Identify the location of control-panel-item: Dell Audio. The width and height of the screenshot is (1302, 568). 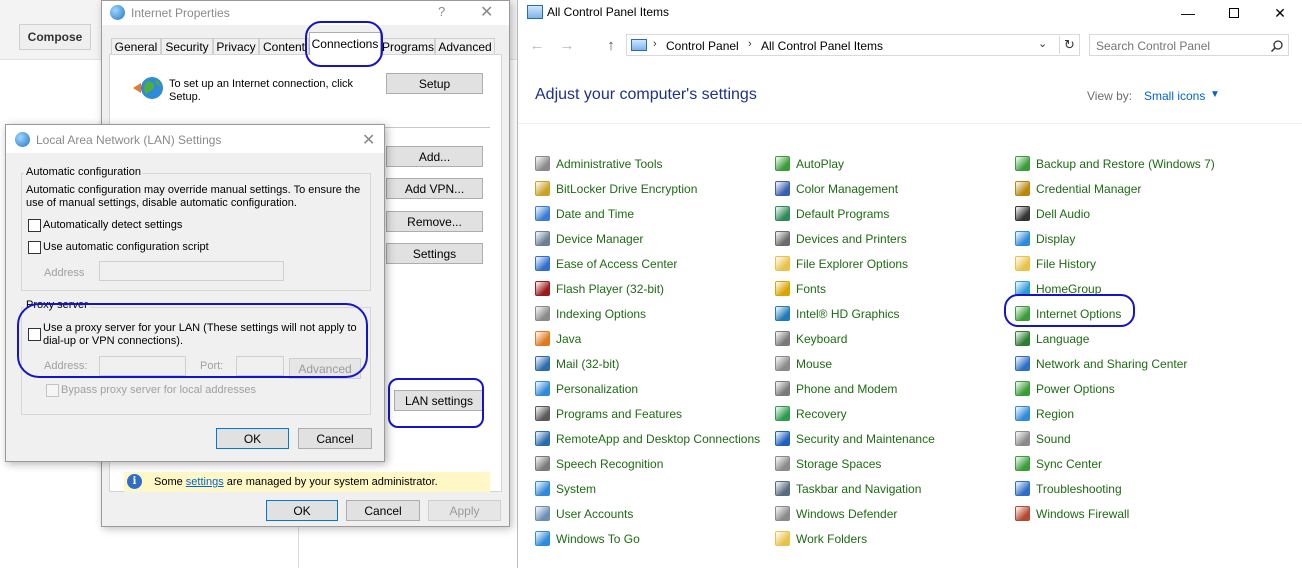
(1115, 213).